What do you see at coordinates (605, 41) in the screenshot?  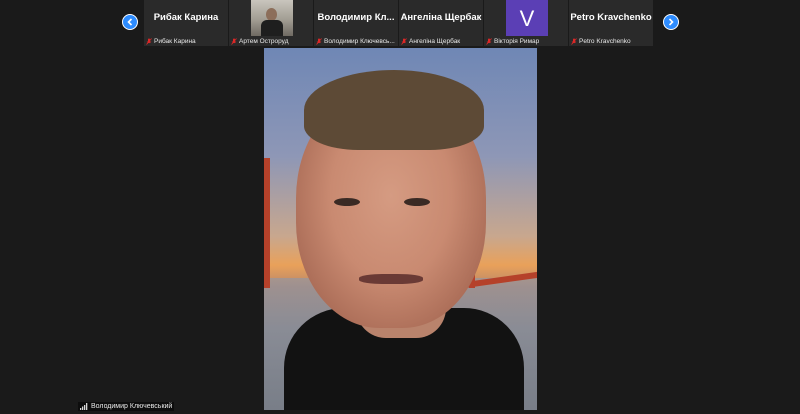 I see `participant-name: Petro Kravchenko` at bounding box center [605, 41].